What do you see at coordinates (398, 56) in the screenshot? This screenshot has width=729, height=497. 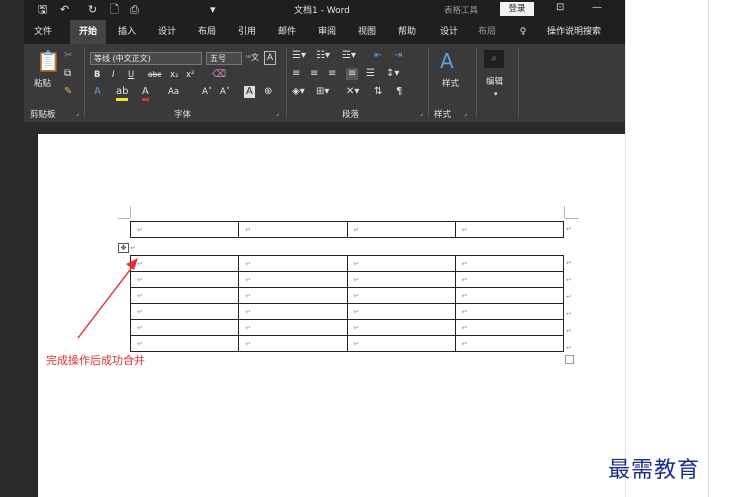 I see `increase-indent-icon: ⇥` at bounding box center [398, 56].